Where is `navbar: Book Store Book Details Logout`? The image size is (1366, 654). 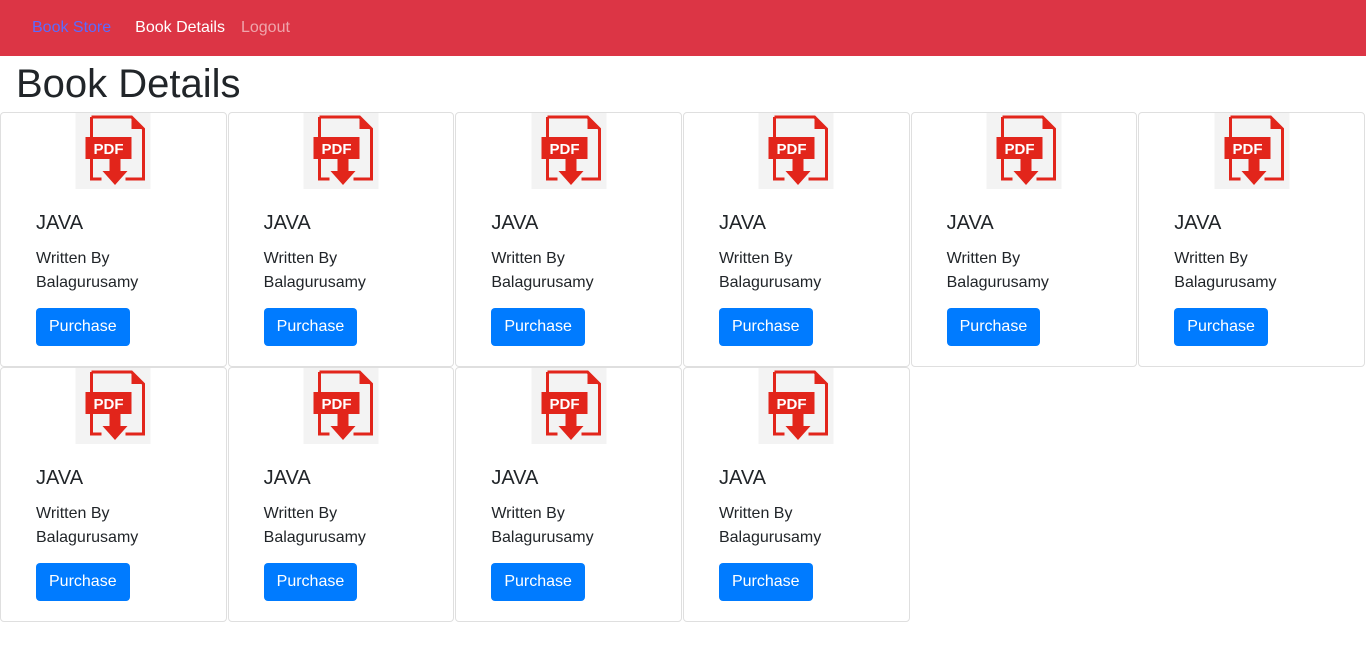 navbar: Book Store Book Details Logout is located at coordinates (683, 28).